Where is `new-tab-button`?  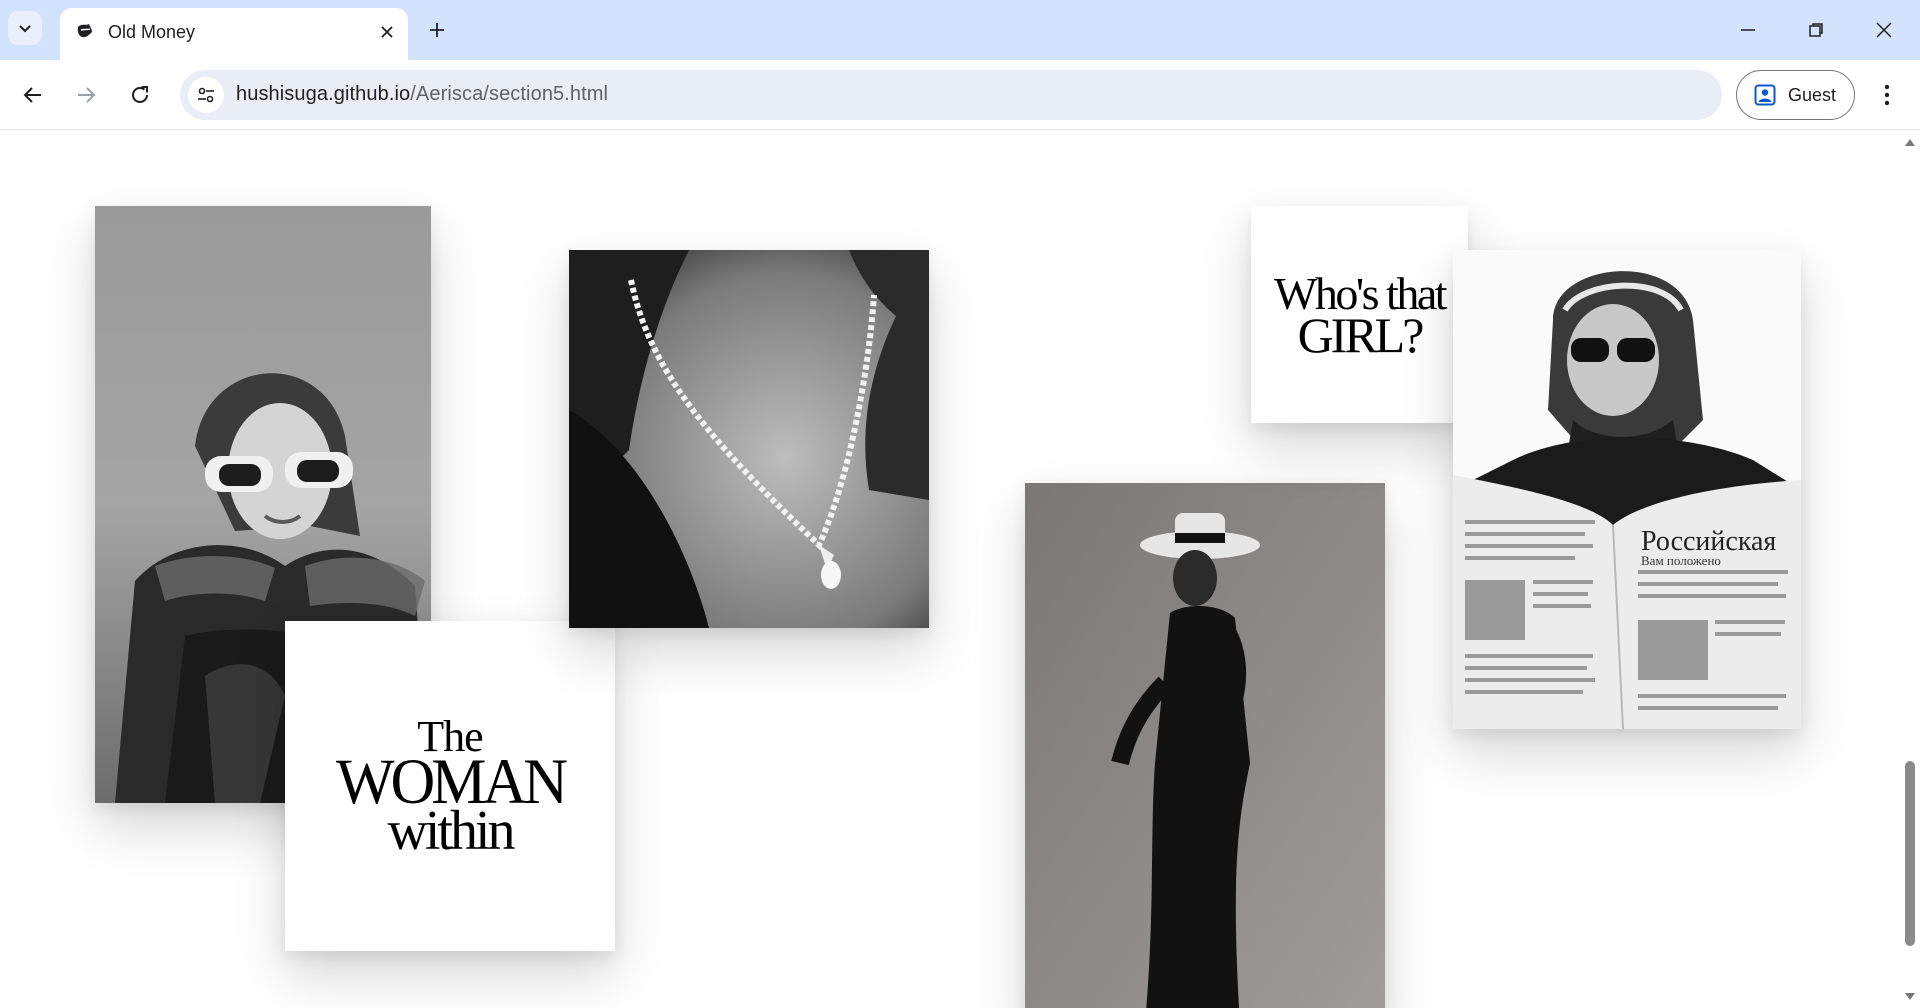 new-tab-button is located at coordinates (437, 30).